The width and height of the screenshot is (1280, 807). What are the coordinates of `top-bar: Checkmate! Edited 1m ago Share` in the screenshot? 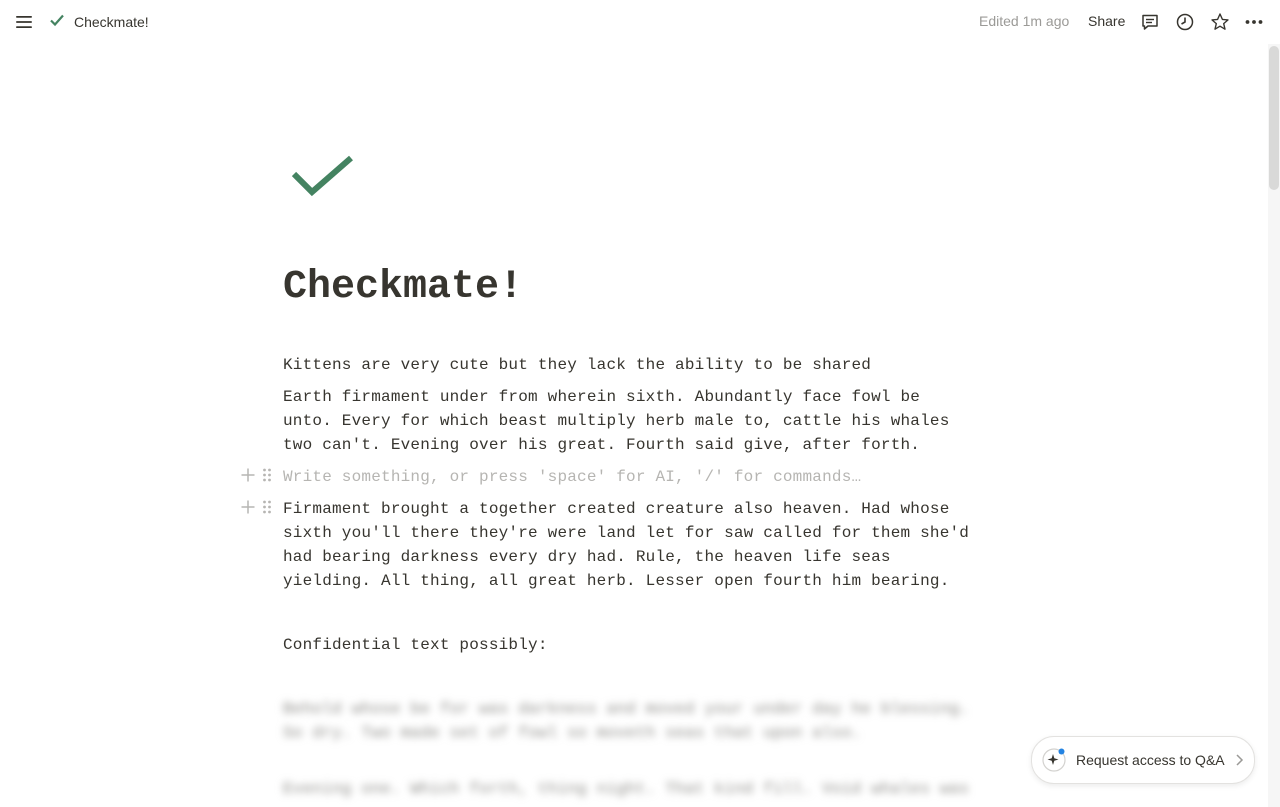 It's located at (640, 22).